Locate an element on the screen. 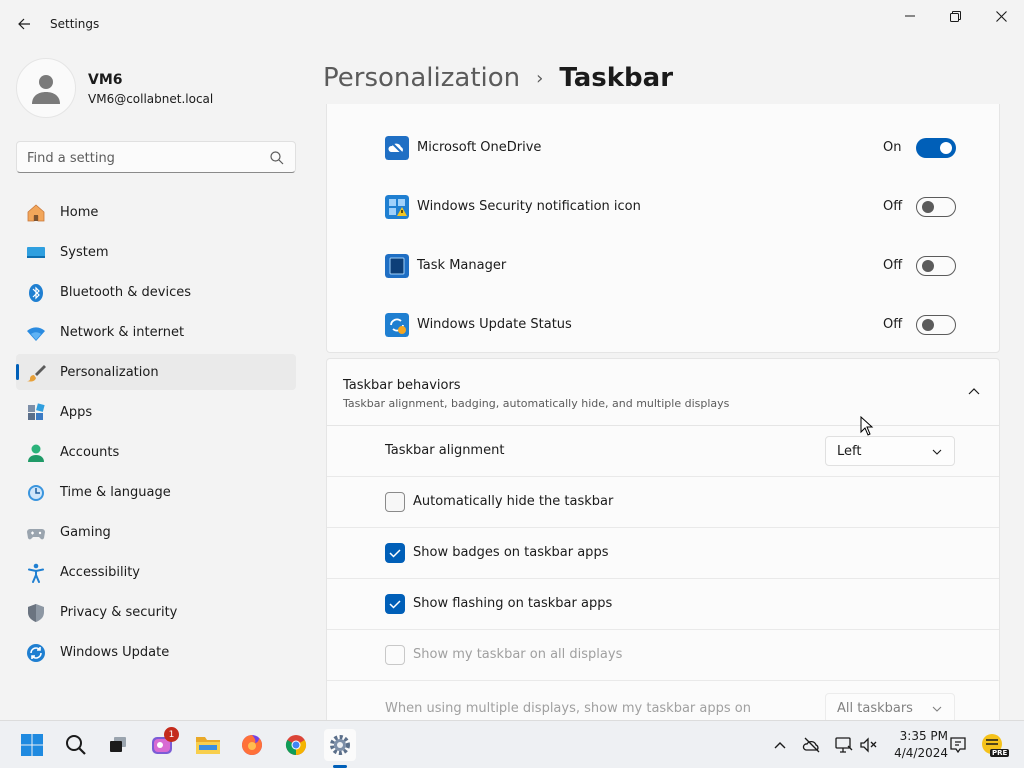 The height and width of the screenshot is (768, 1024). tray-label: Microsoft OneDrive is located at coordinates (479, 147).